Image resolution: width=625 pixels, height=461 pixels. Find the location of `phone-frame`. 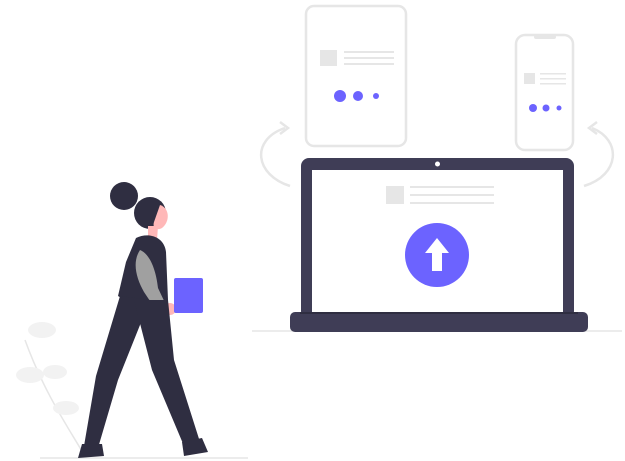

phone-frame is located at coordinates (544, 92).